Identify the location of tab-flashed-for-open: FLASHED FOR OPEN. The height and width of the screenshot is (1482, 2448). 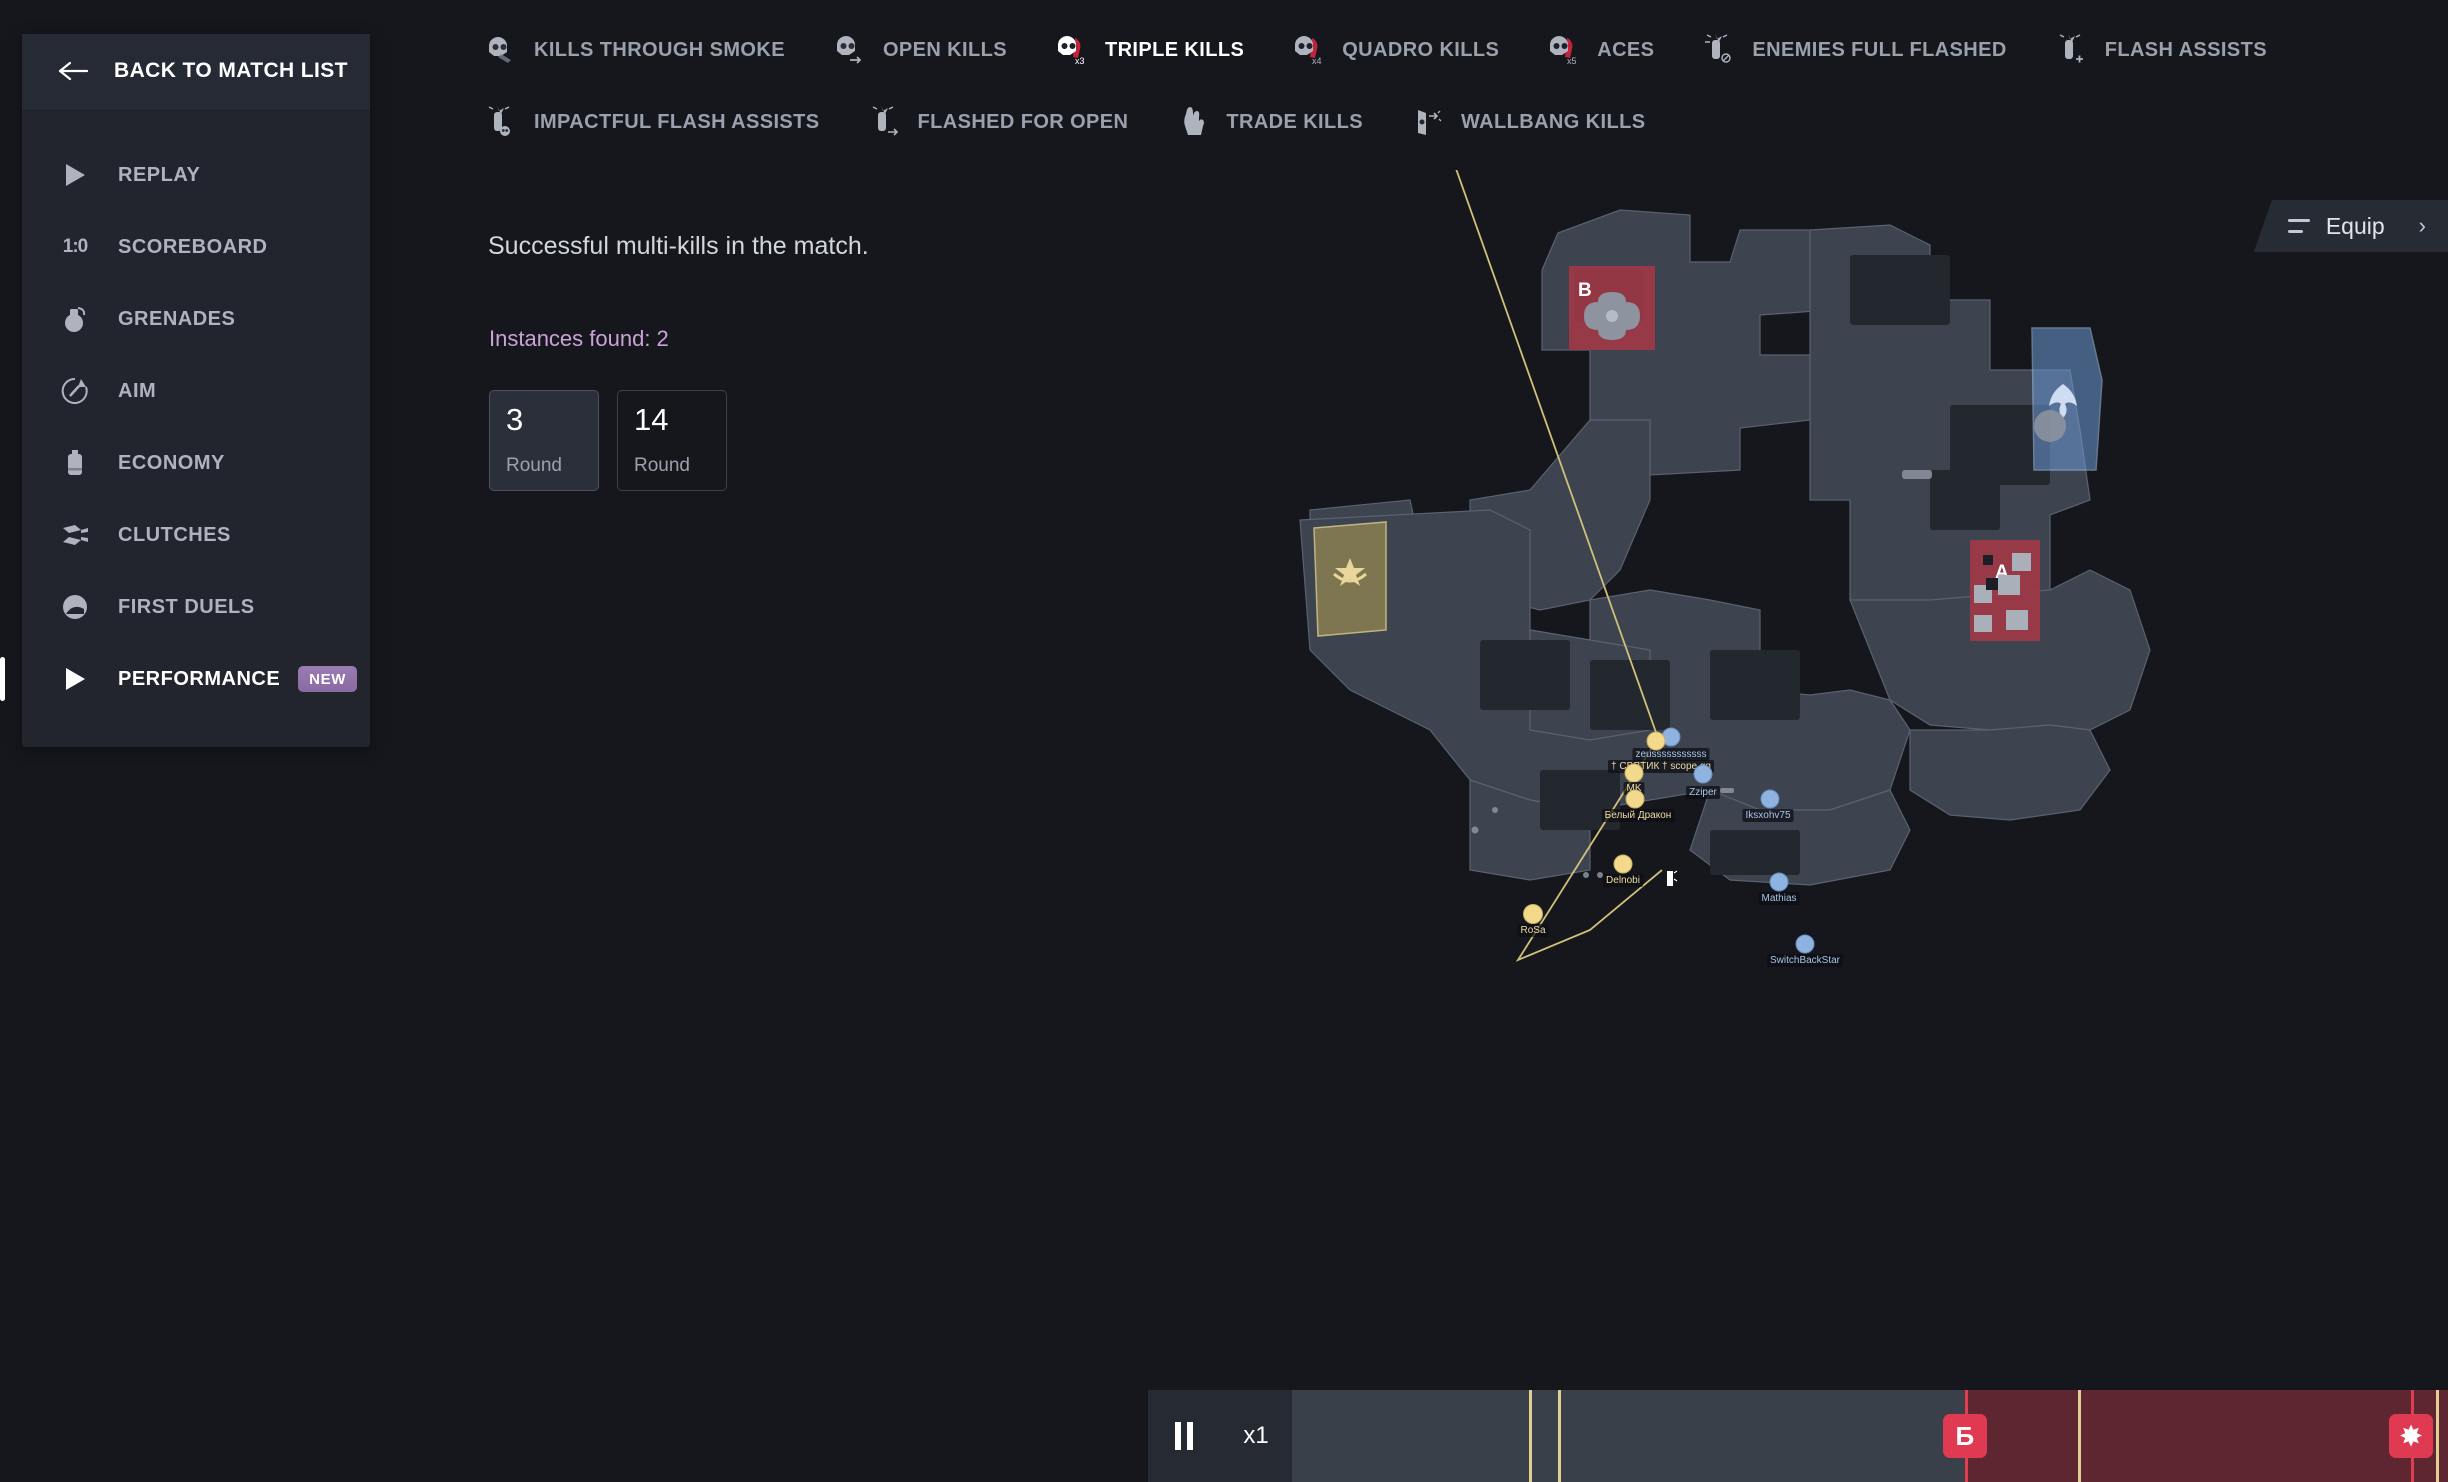
(996, 122).